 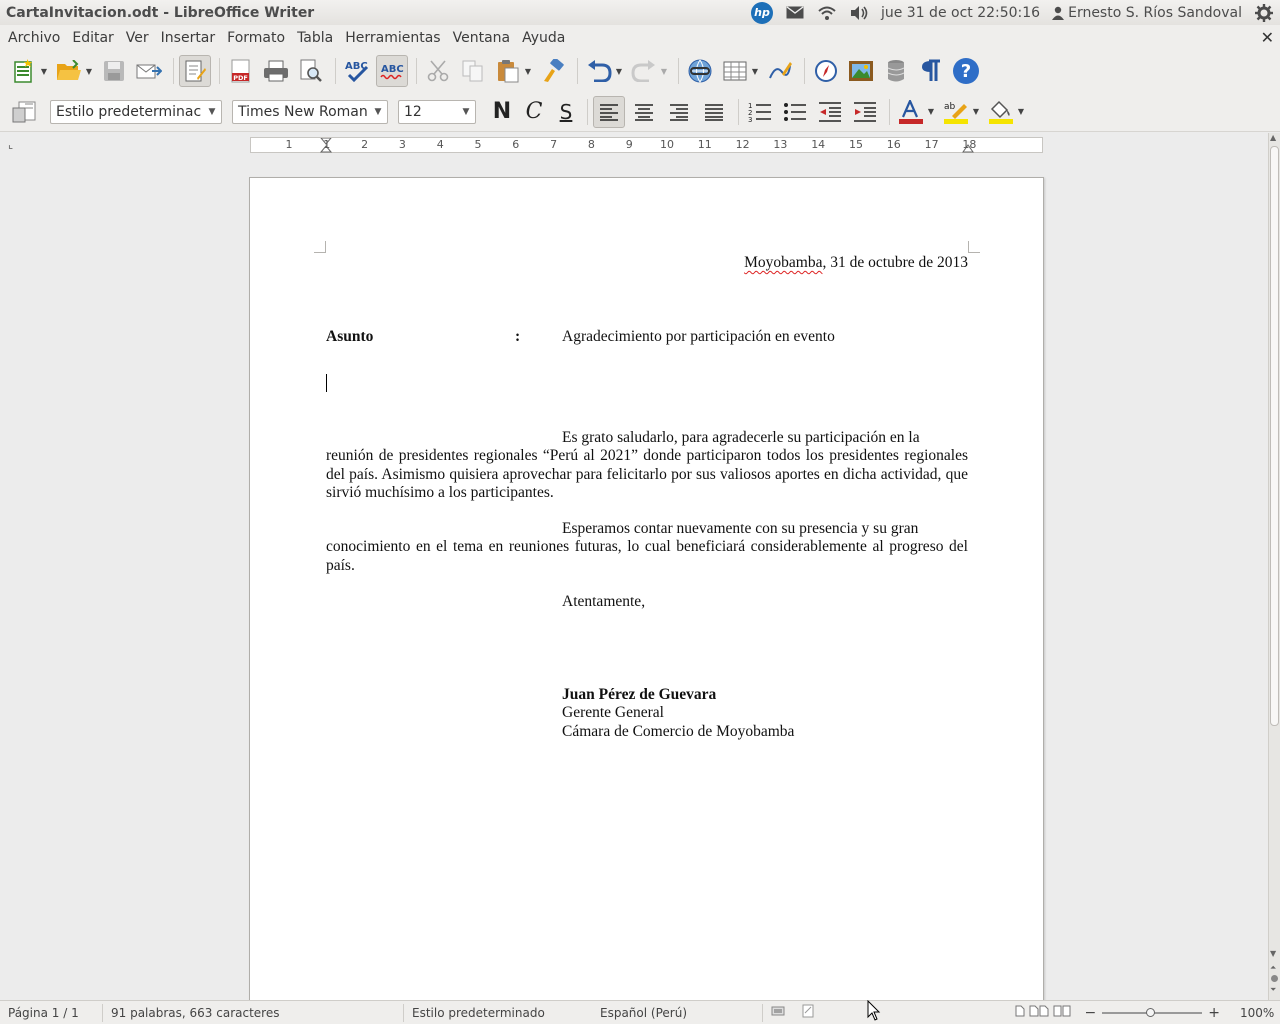 I want to click on align-right-icon, so click(x=679, y=112).